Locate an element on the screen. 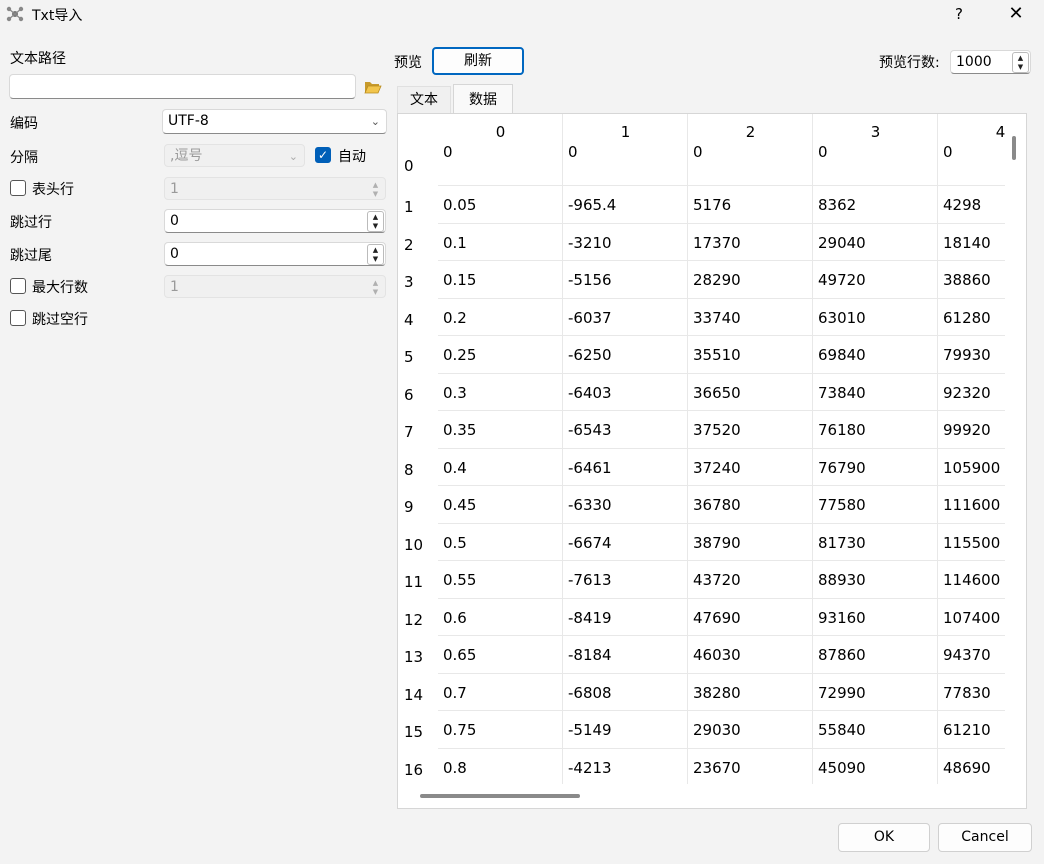  table-cell: -8419 is located at coordinates (625, 617).